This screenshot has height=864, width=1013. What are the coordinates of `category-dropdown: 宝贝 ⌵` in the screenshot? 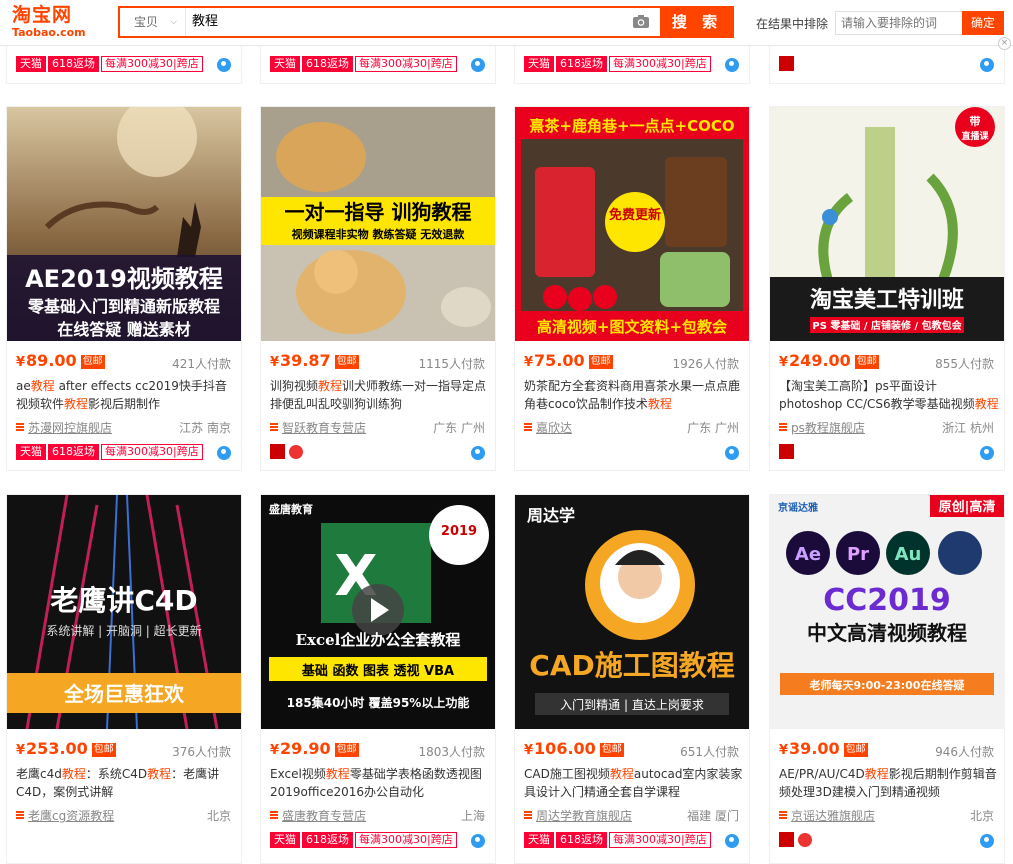 It's located at (153, 22).